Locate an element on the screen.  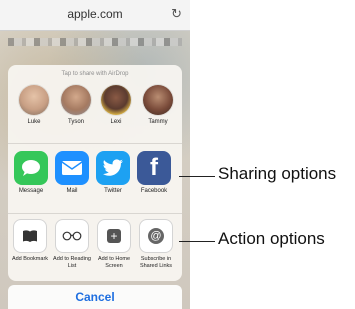
glasses-icon is located at coordinates (72, 236).